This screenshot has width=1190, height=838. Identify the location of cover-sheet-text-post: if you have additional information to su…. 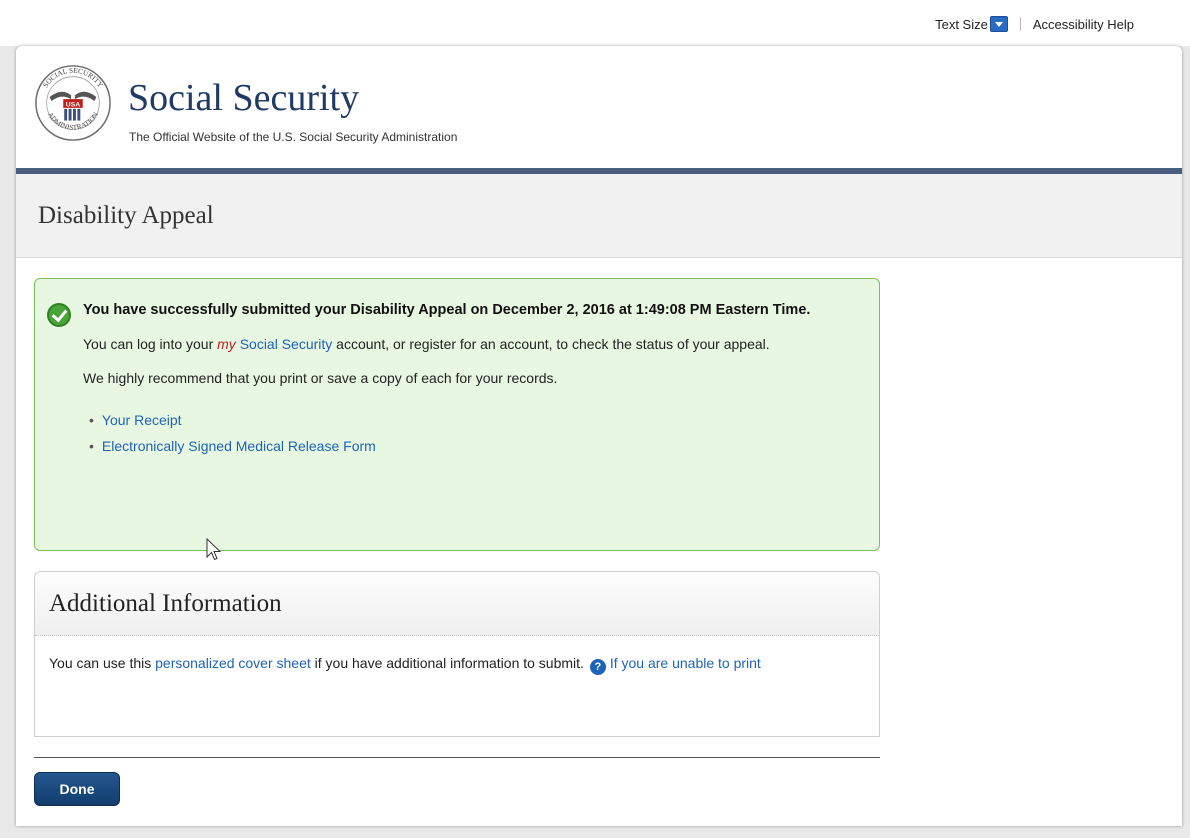
(449, 663).